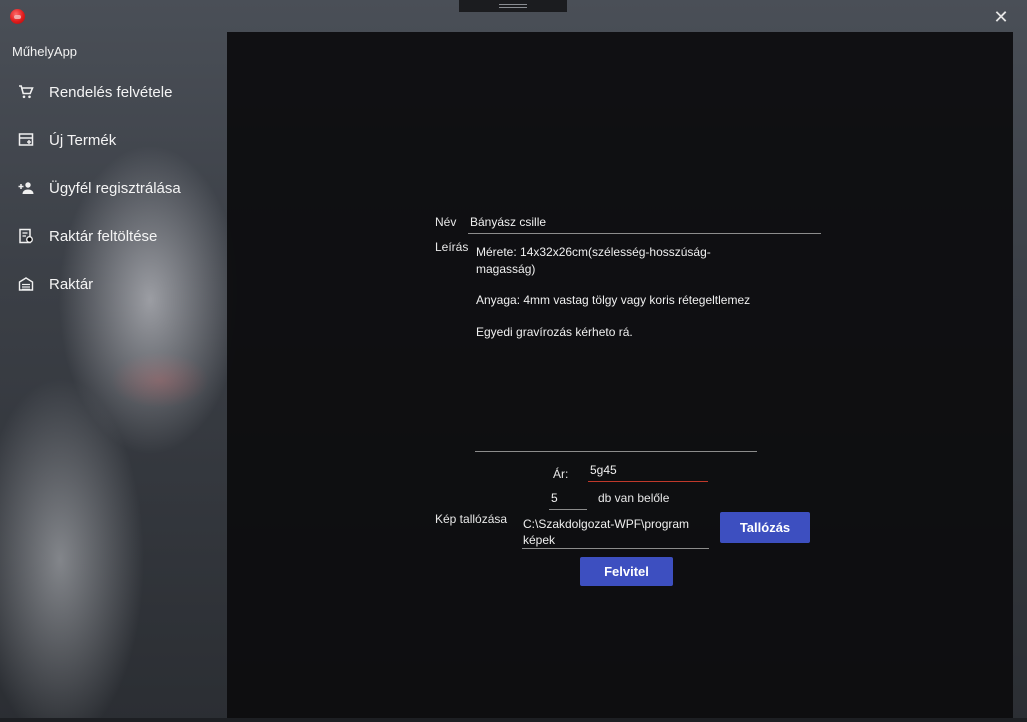 This screenshot has height=722, width=1027. What do you see at coordinates (446, 222) in the screenshot?
I see `name-label: Név` at bounding box center [446, 222].